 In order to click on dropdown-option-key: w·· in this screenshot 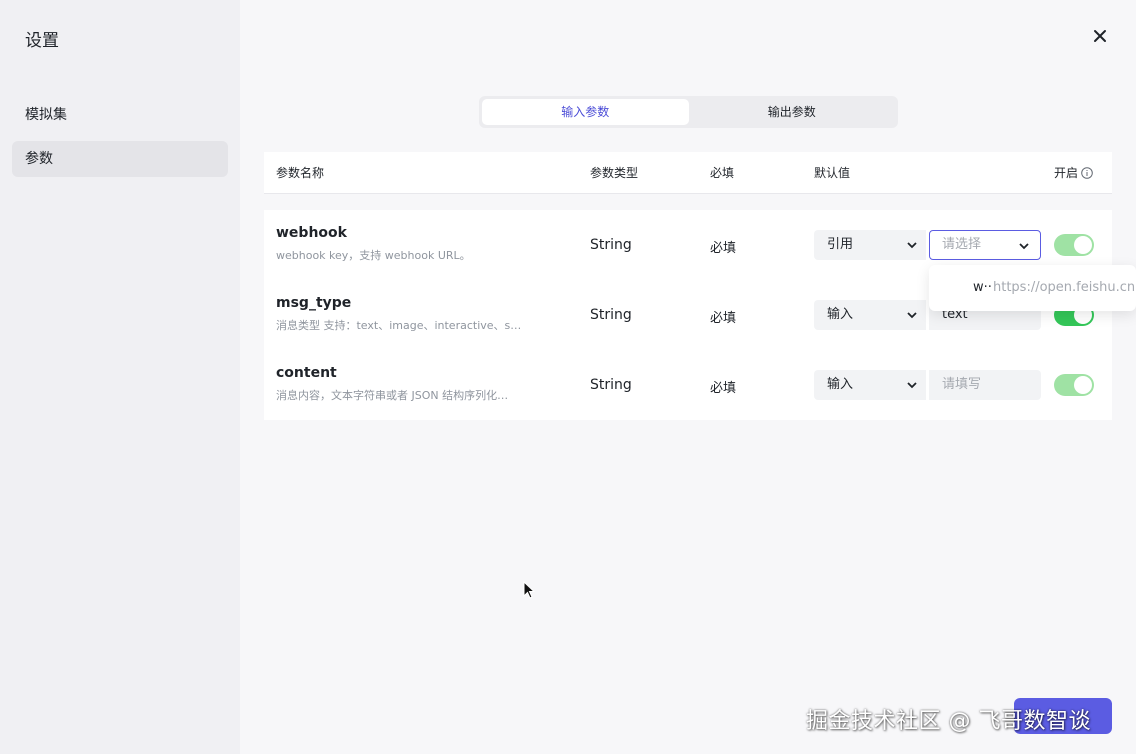, I will do `click(982, 287)`.